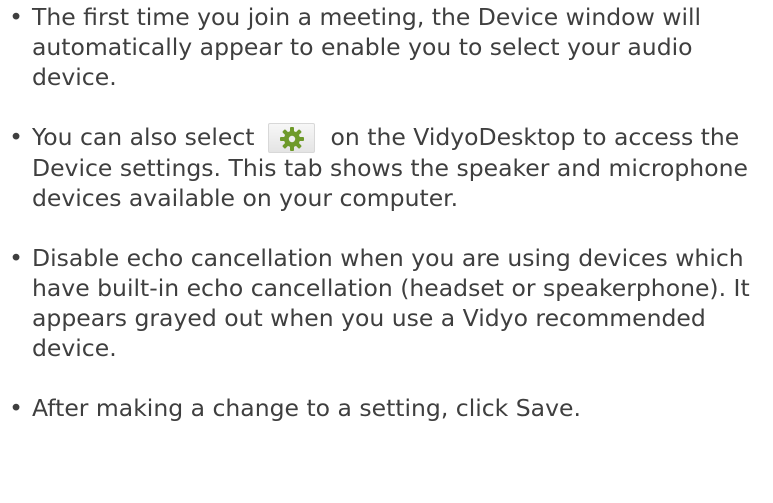  What do you see at coordinates (143, 137) in the screenshot?
I see `bullet-text-before-icon: You can also select` at bounding box center [143, 137].